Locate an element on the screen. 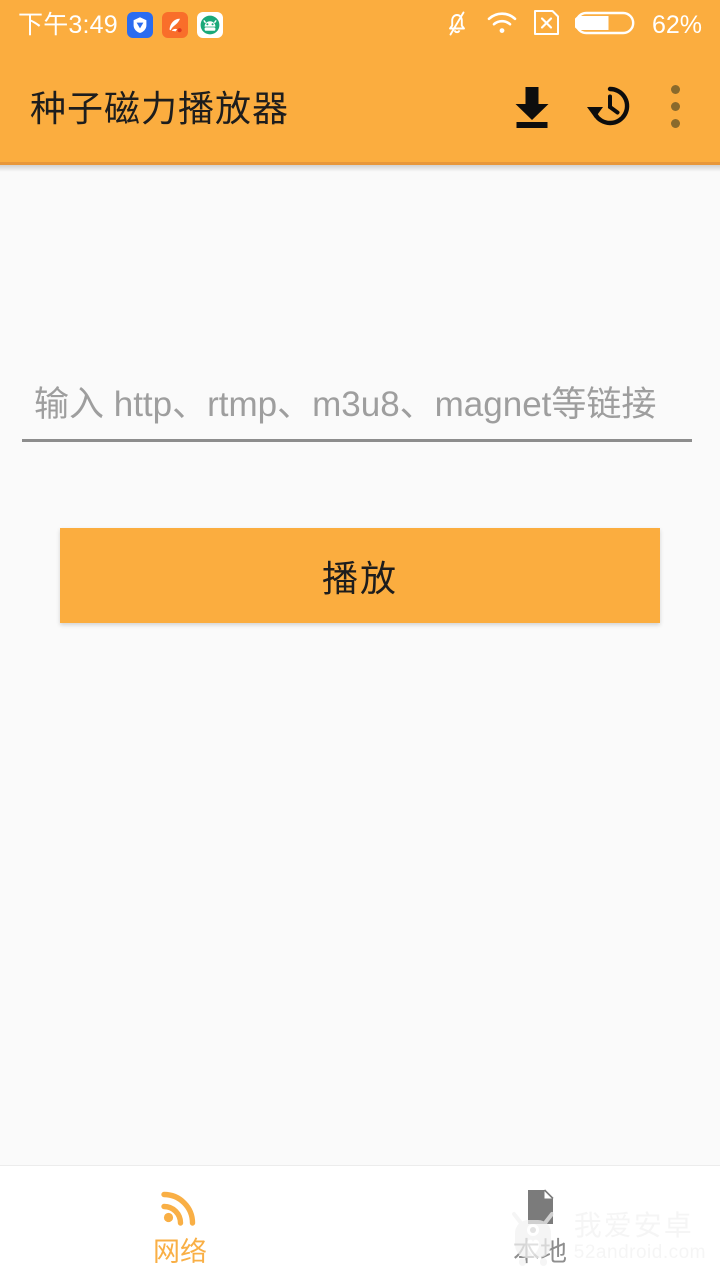 This screenshot has height=1280, width=720. url-input is located at coordinates (357, 413).